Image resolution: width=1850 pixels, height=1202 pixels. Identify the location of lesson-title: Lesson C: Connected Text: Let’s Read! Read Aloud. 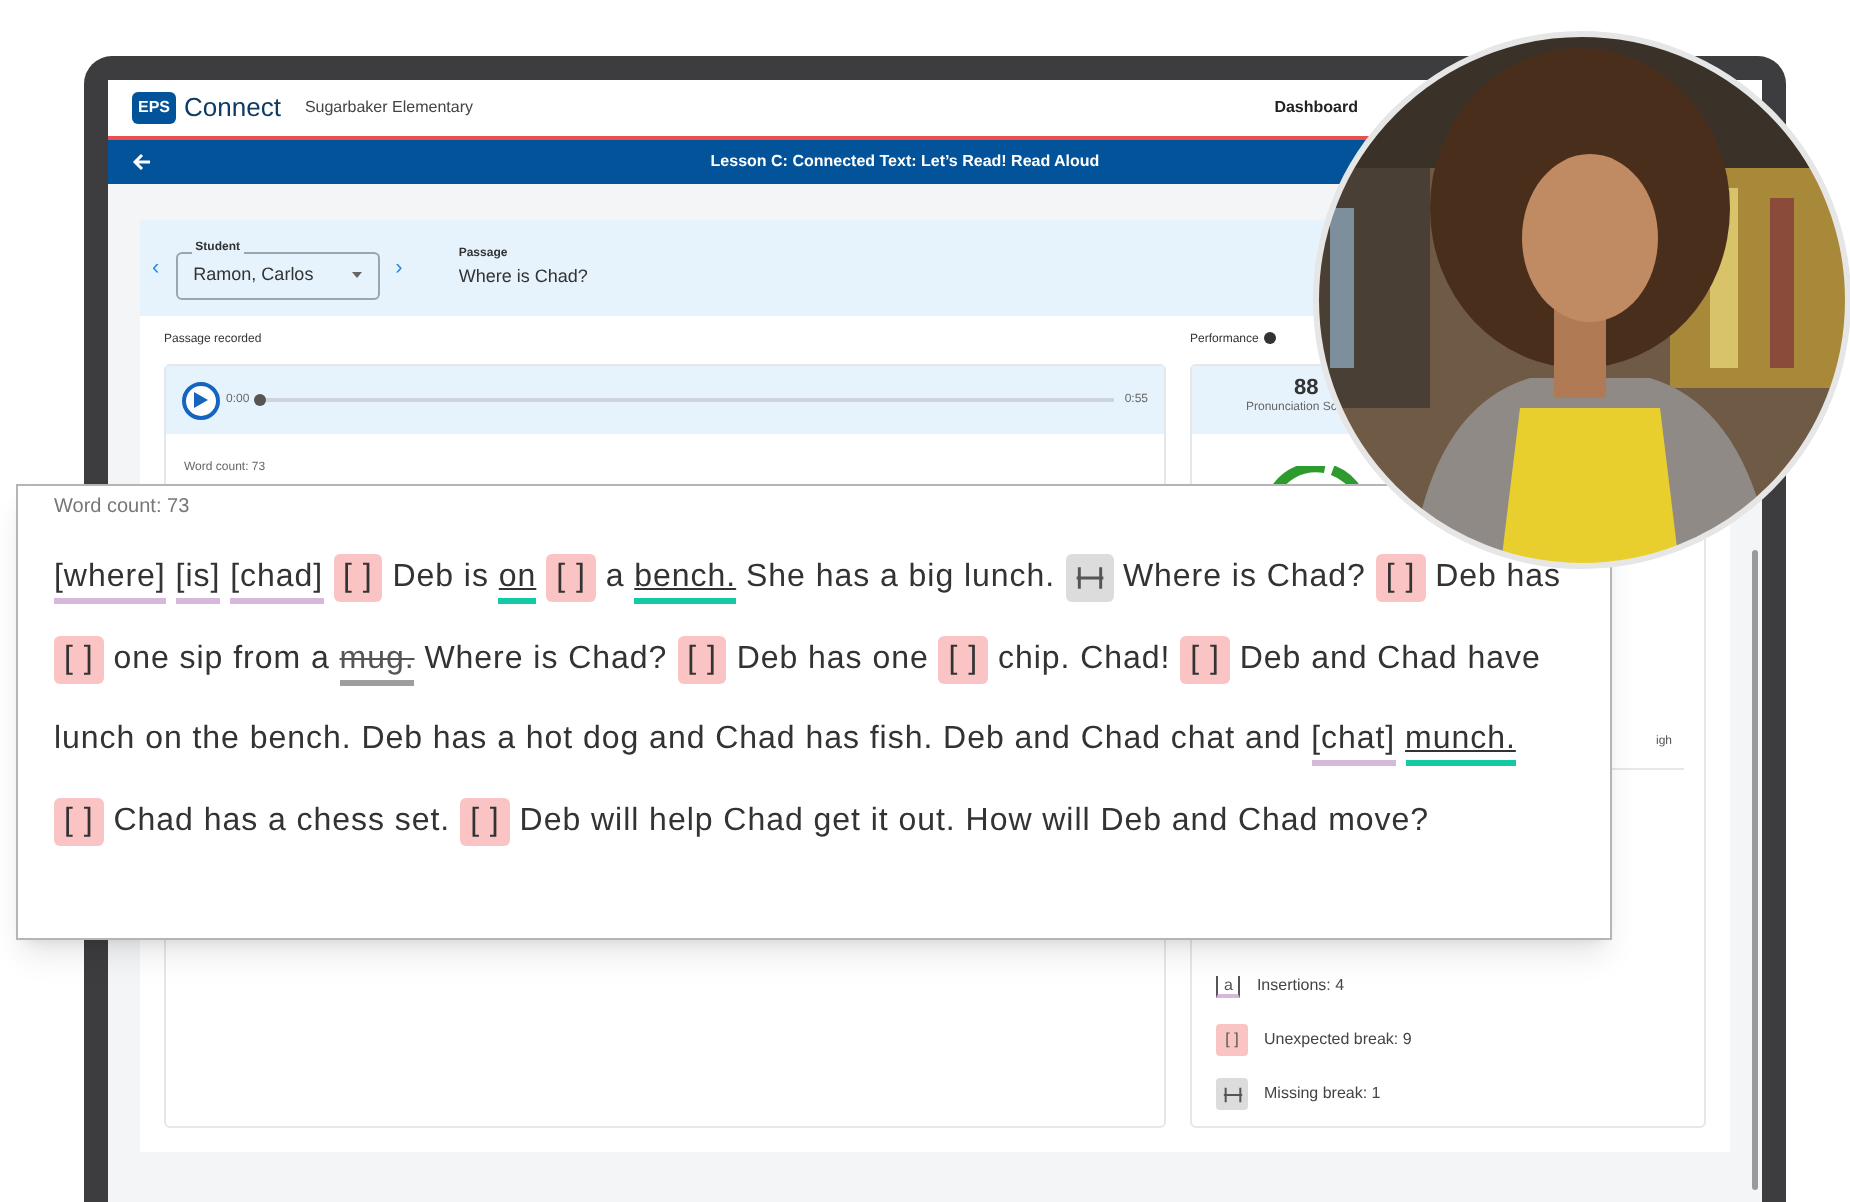
(905, 162).